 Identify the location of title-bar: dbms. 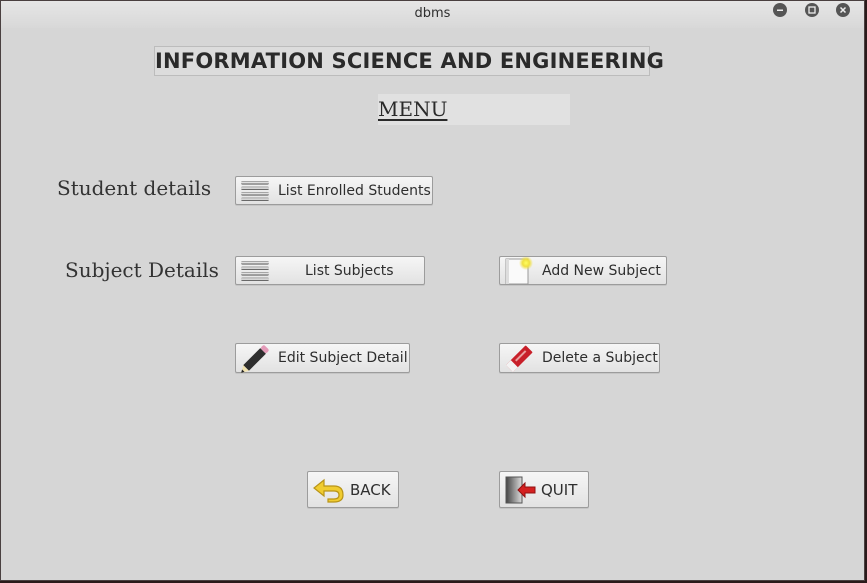
(432, 14).